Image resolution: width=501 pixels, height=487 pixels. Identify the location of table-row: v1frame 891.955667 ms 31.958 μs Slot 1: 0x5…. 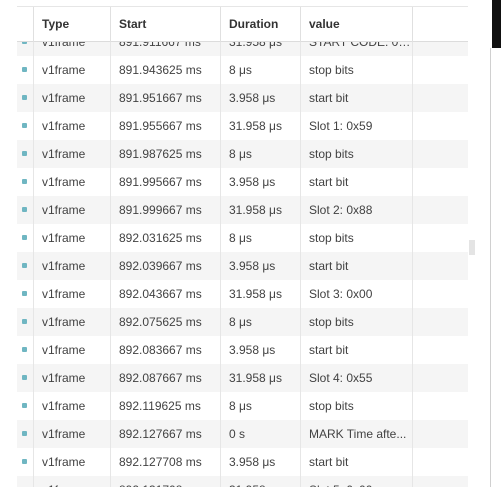
(242, 126).